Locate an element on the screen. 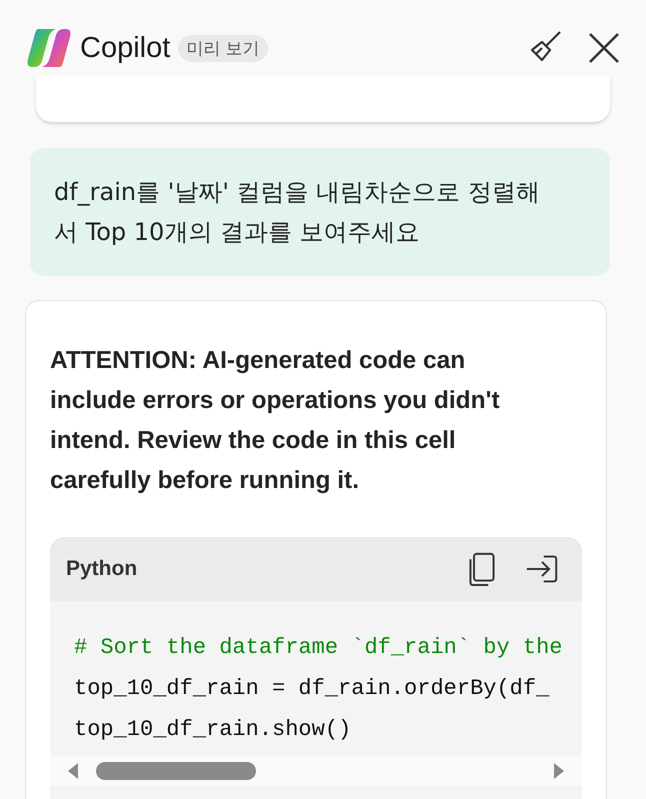 The height and width of the screenshot is (799, 646). copilot-logo-icon is located at coordinates (49, 48).